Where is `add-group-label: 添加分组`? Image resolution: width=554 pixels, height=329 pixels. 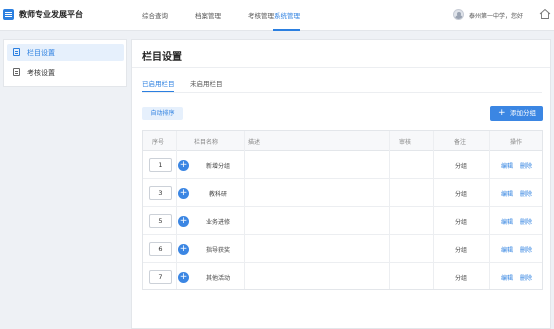 add-group-label: 添加分组 is located at coordinates (523, 113).